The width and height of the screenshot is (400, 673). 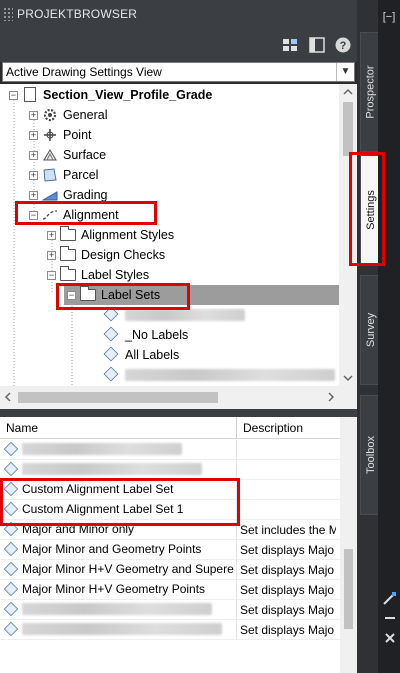 I want to click on tree-root: − Section_View_Profile_Grade, so click(x=110, y=95).